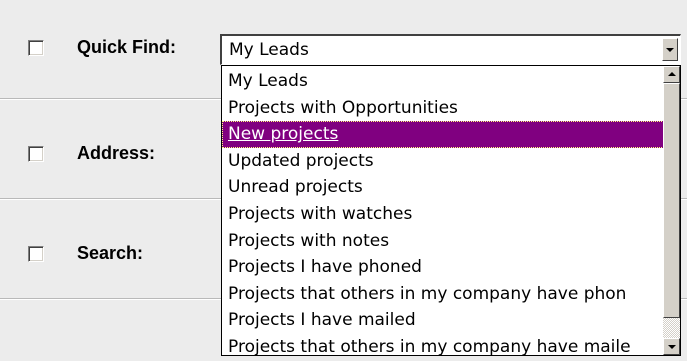 This screenshot has height=361, width=687. I want to click on option-item: Unread projects, so click(443, 187).